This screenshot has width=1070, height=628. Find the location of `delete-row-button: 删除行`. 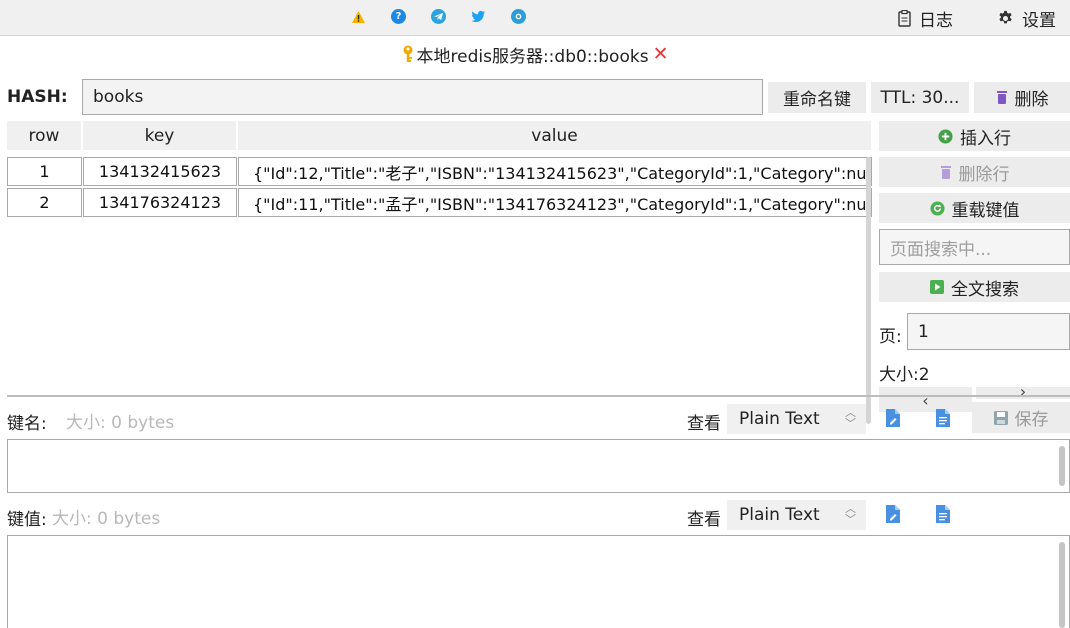

delete-row-button: 删除行 is located at coordinates (974, 172).